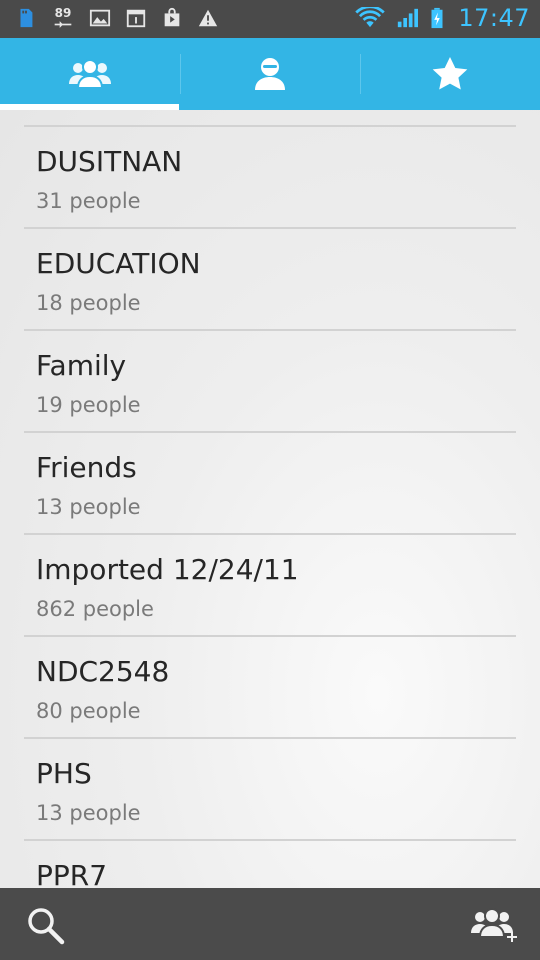  What do you see at coordinates (172, 18) in the screenshot?
I see `play-store-icon` at bounding box center [172, 18].